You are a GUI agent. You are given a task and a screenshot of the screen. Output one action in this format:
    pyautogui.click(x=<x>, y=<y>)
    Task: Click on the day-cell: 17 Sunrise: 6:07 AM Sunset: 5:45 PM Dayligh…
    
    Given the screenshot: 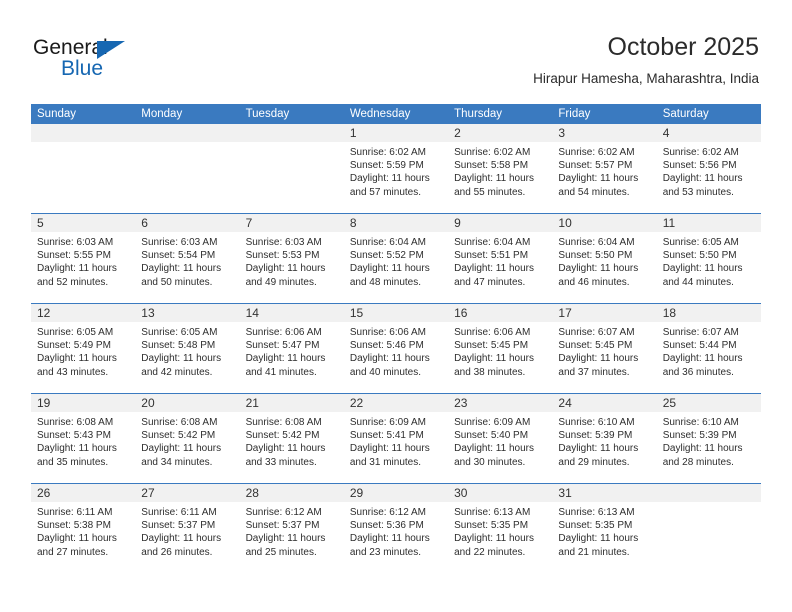 What is the action you would take?
    pyautogui.click(x=604, y=348)
    